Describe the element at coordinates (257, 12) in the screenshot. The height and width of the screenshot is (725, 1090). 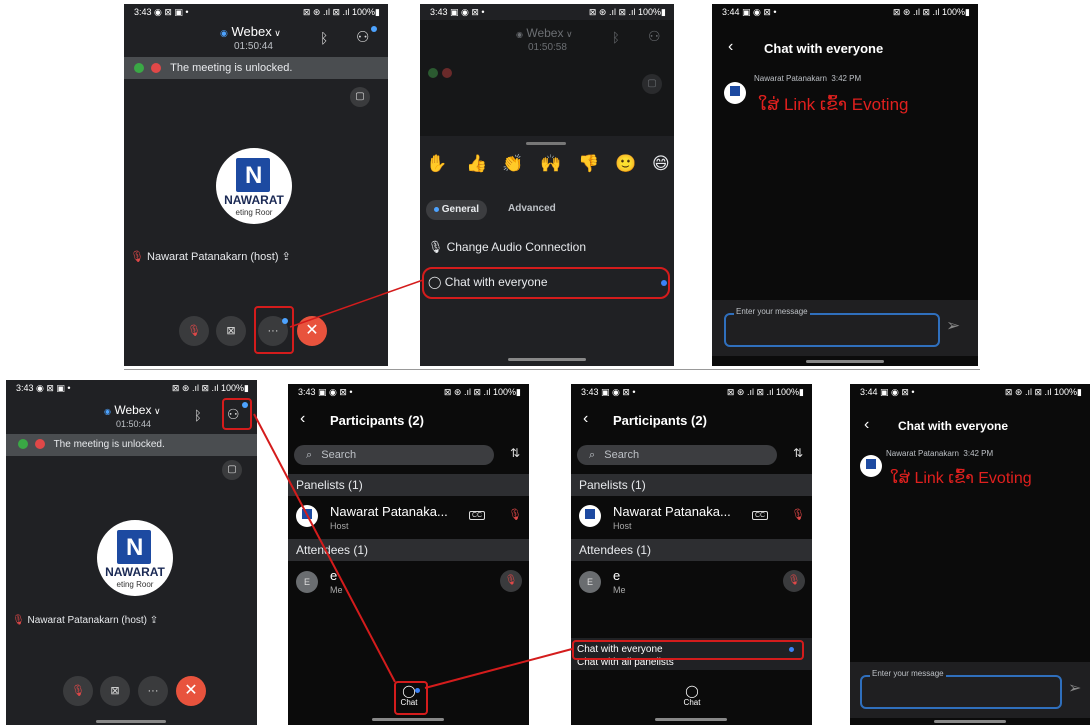
I see `status-bar: 3:43 ◉ ⊠ ▣ • ⊠ ⊛ .ıl ⊠ .ıl 100%▮` at that location.